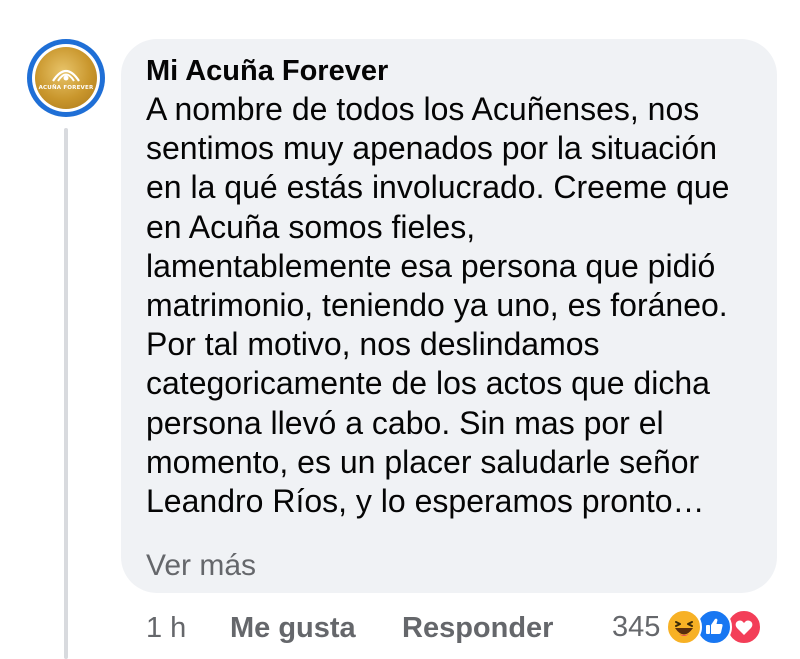 The image size is (800, 659). I want to click on reply-button: Responder, so click(477, 628).